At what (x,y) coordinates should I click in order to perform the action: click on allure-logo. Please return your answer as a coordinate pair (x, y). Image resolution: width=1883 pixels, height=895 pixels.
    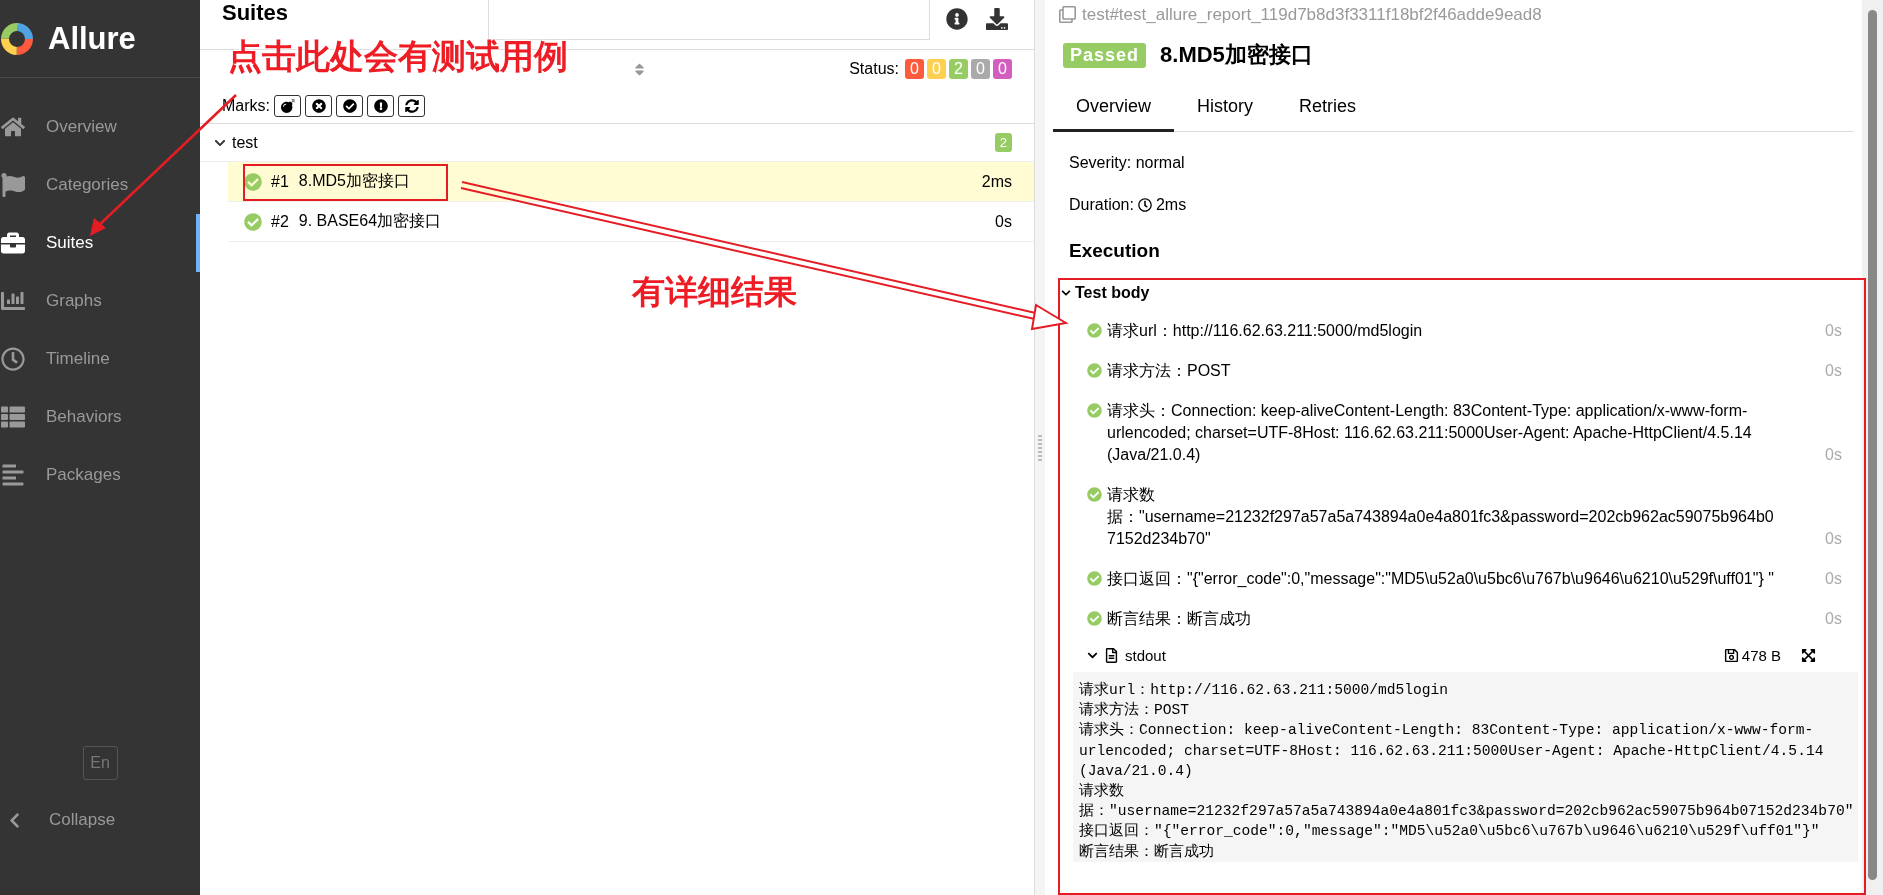
    Looking at the image, I should click on (17, 38).